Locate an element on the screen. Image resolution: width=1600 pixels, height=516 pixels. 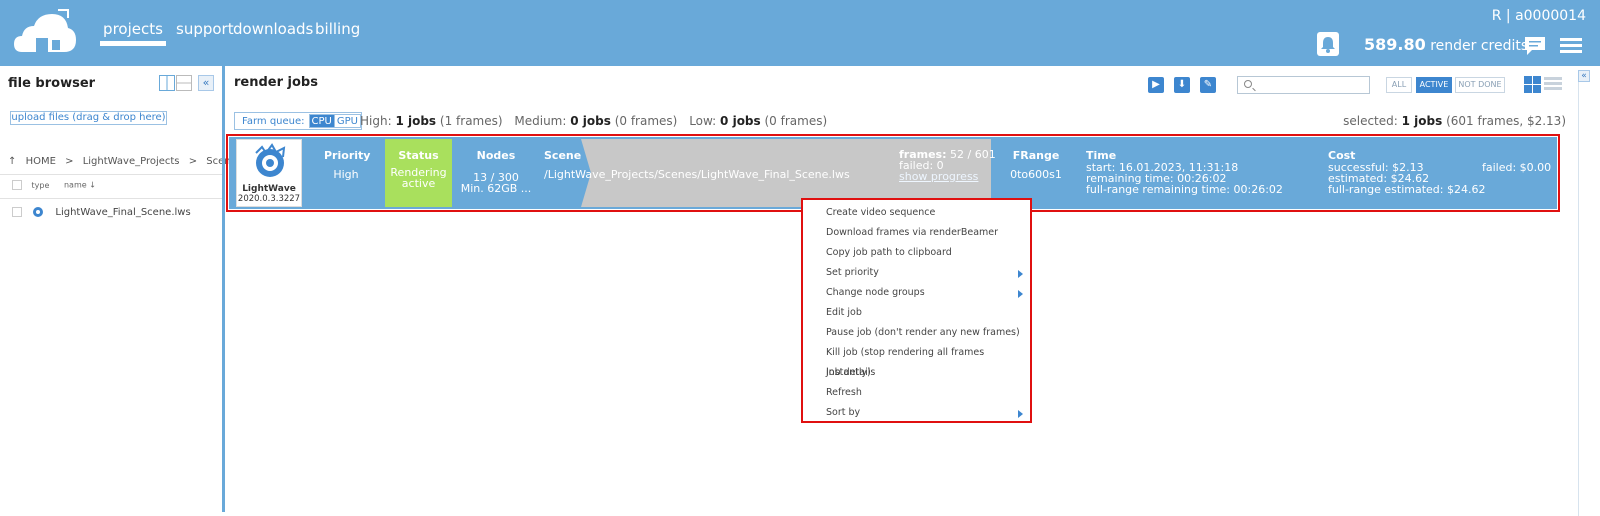
breadcrumb-home: HOME is located at coordinates (41, 161).